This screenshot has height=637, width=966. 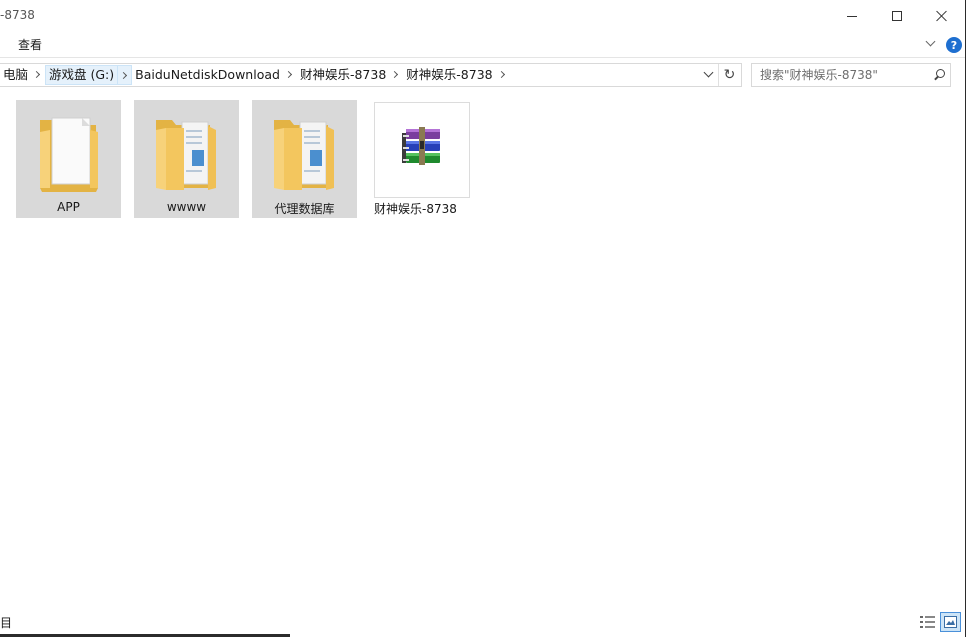 I want to click on status-item-count: 目, so click(x=6, y=623).